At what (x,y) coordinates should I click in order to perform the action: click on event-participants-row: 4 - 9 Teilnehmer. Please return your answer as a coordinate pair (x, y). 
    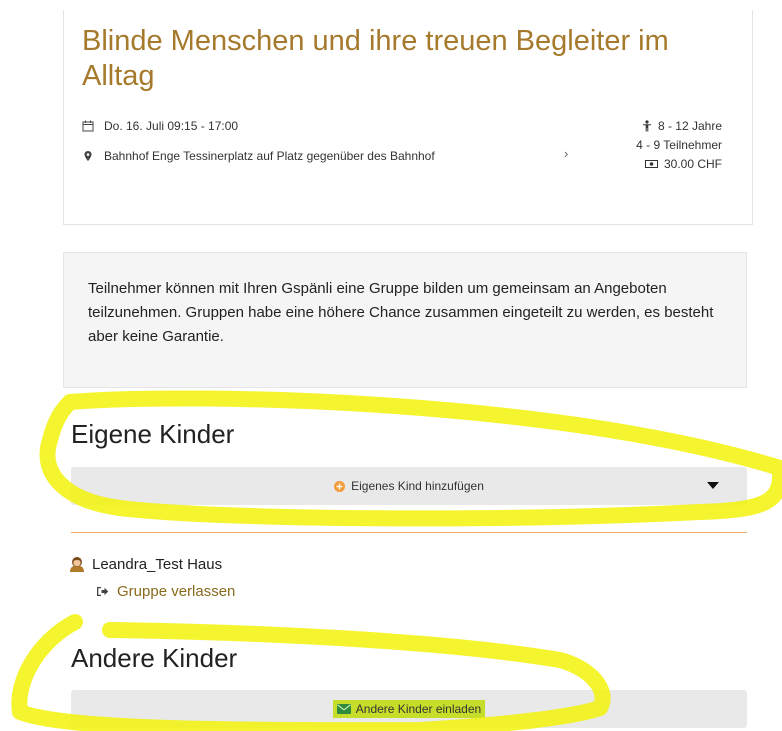
    Looking at the image, I should click on (679, 145).